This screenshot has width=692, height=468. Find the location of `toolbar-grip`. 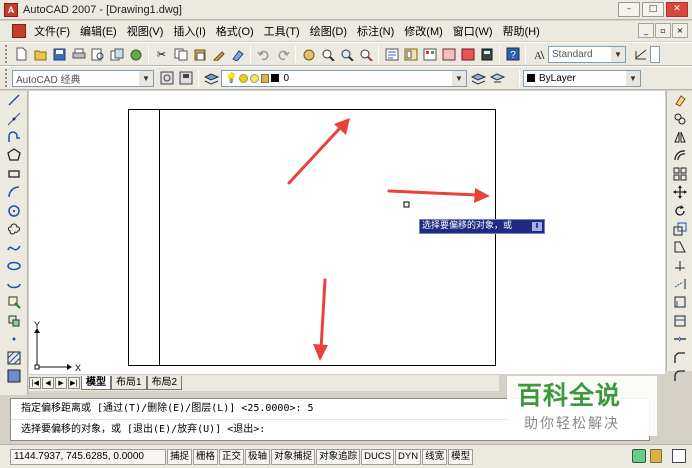

toolbar-grip is located at coordinates (7, 78).